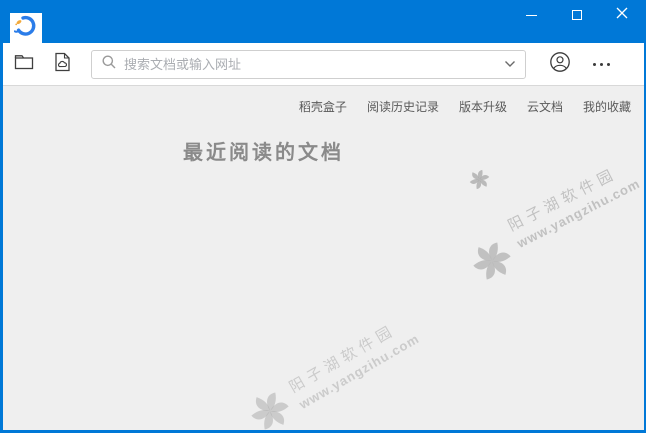 The width and height of the screenshot is (646, 433). What do you see at coordinates (109, 64) in the screenshot?
I see `search-icon` at bounding box center [109, 64].